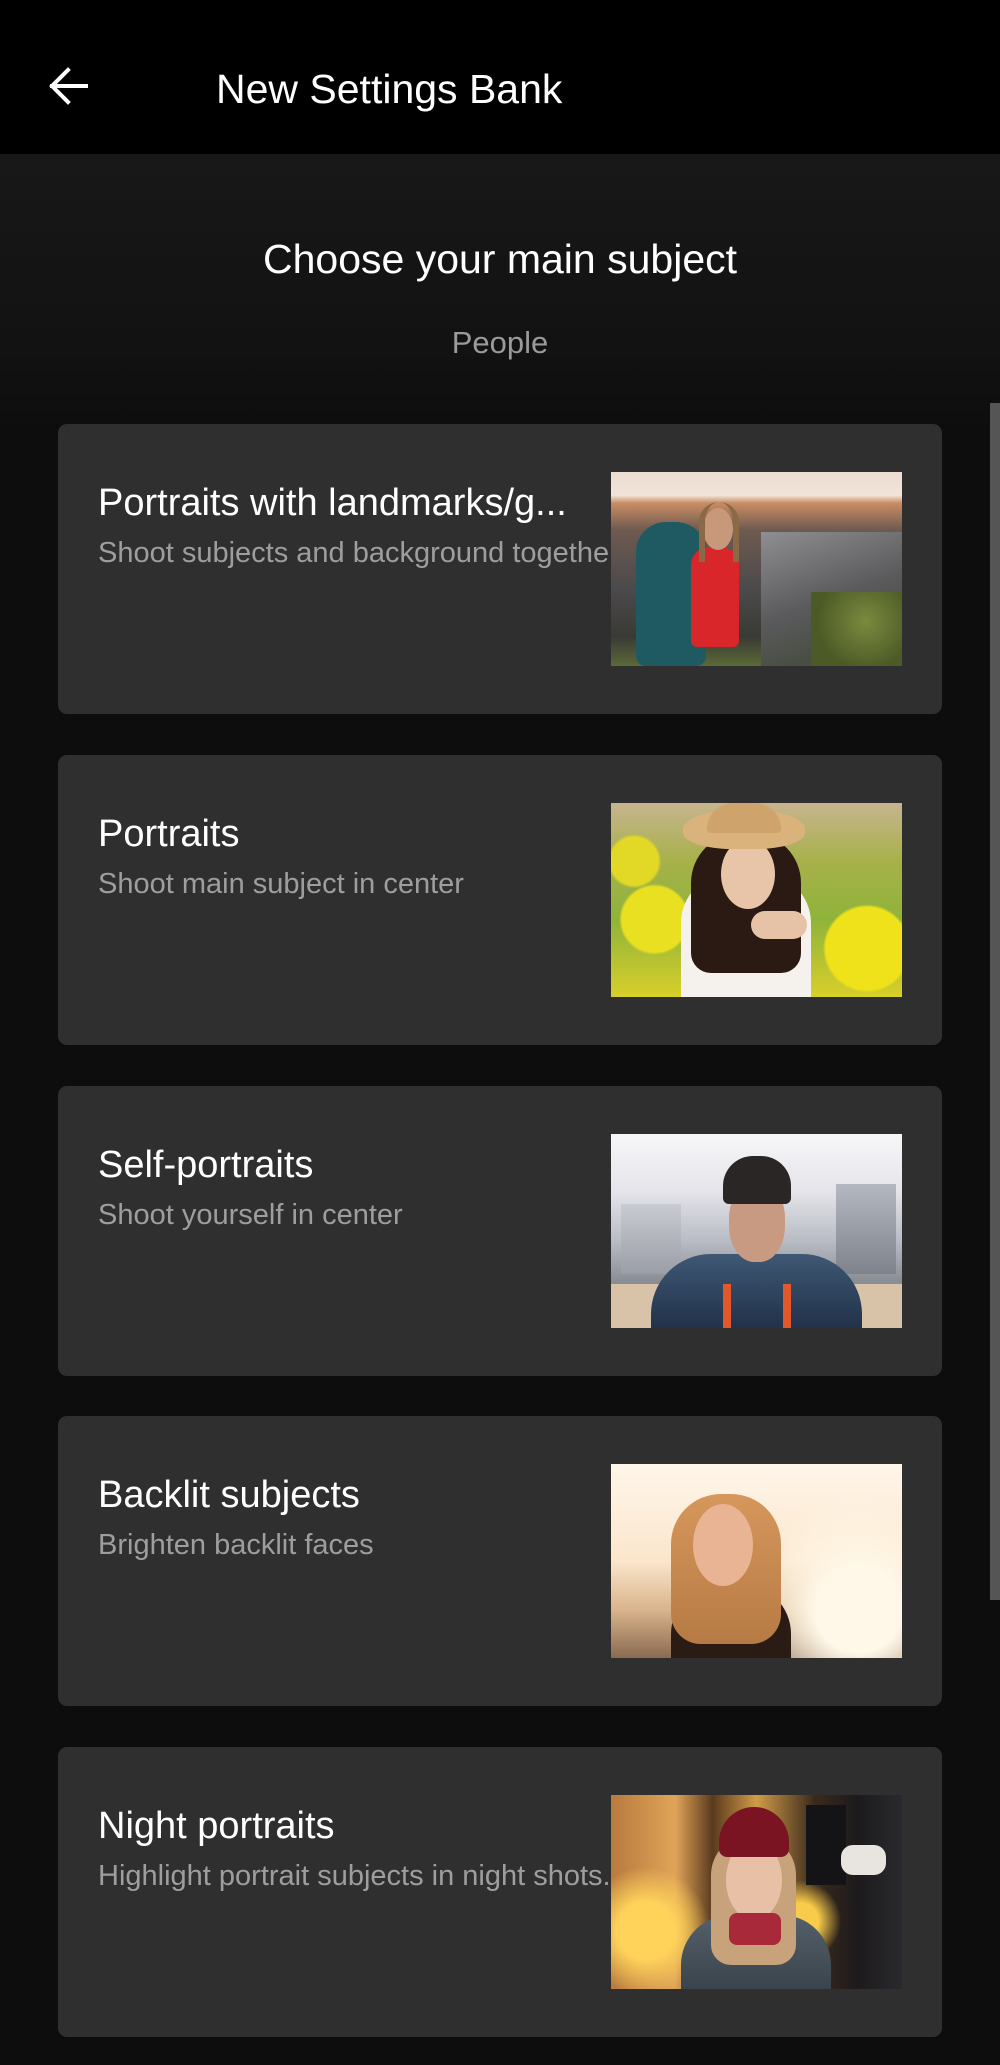  What do you see at coordinates (500, 289) in the screenshot?
I see `intro-section: Choose your main subject People` at bounding box center [500, 289].